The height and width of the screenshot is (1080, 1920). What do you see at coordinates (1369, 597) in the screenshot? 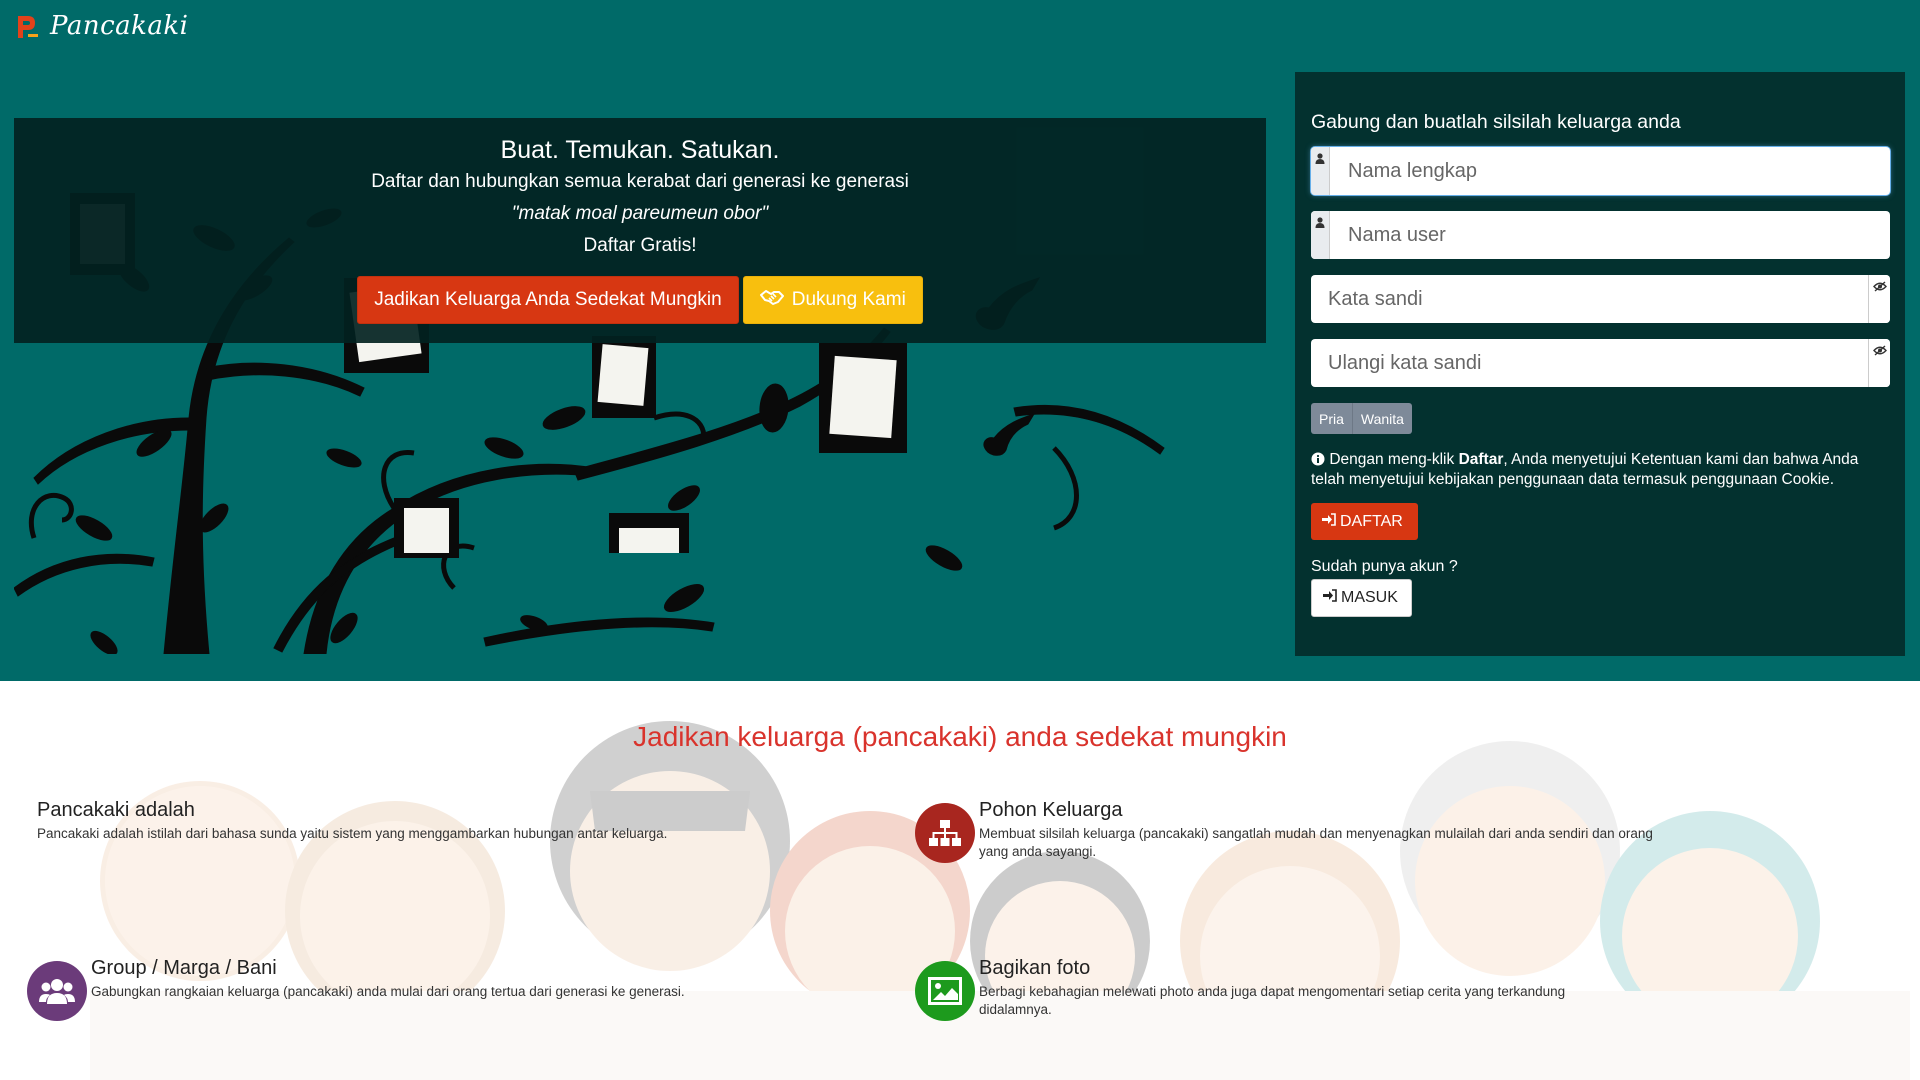
I see `login-button-label: MASUK` at bounding box center [1369, 597].